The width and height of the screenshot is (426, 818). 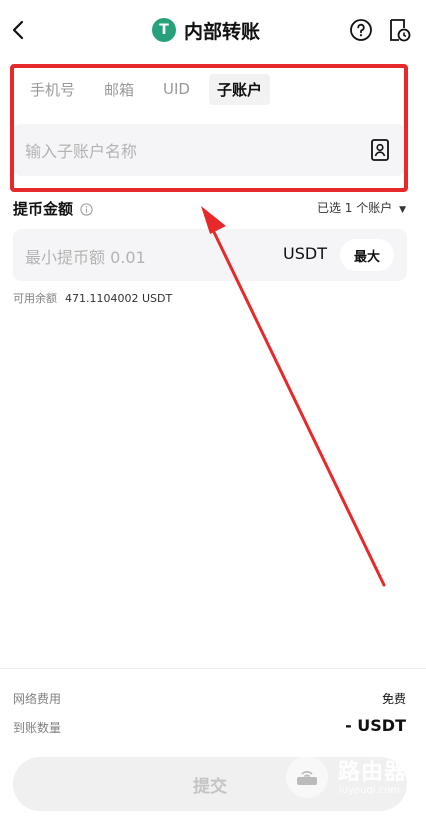 I want to click on router-icon, so click(x=307, y=777).